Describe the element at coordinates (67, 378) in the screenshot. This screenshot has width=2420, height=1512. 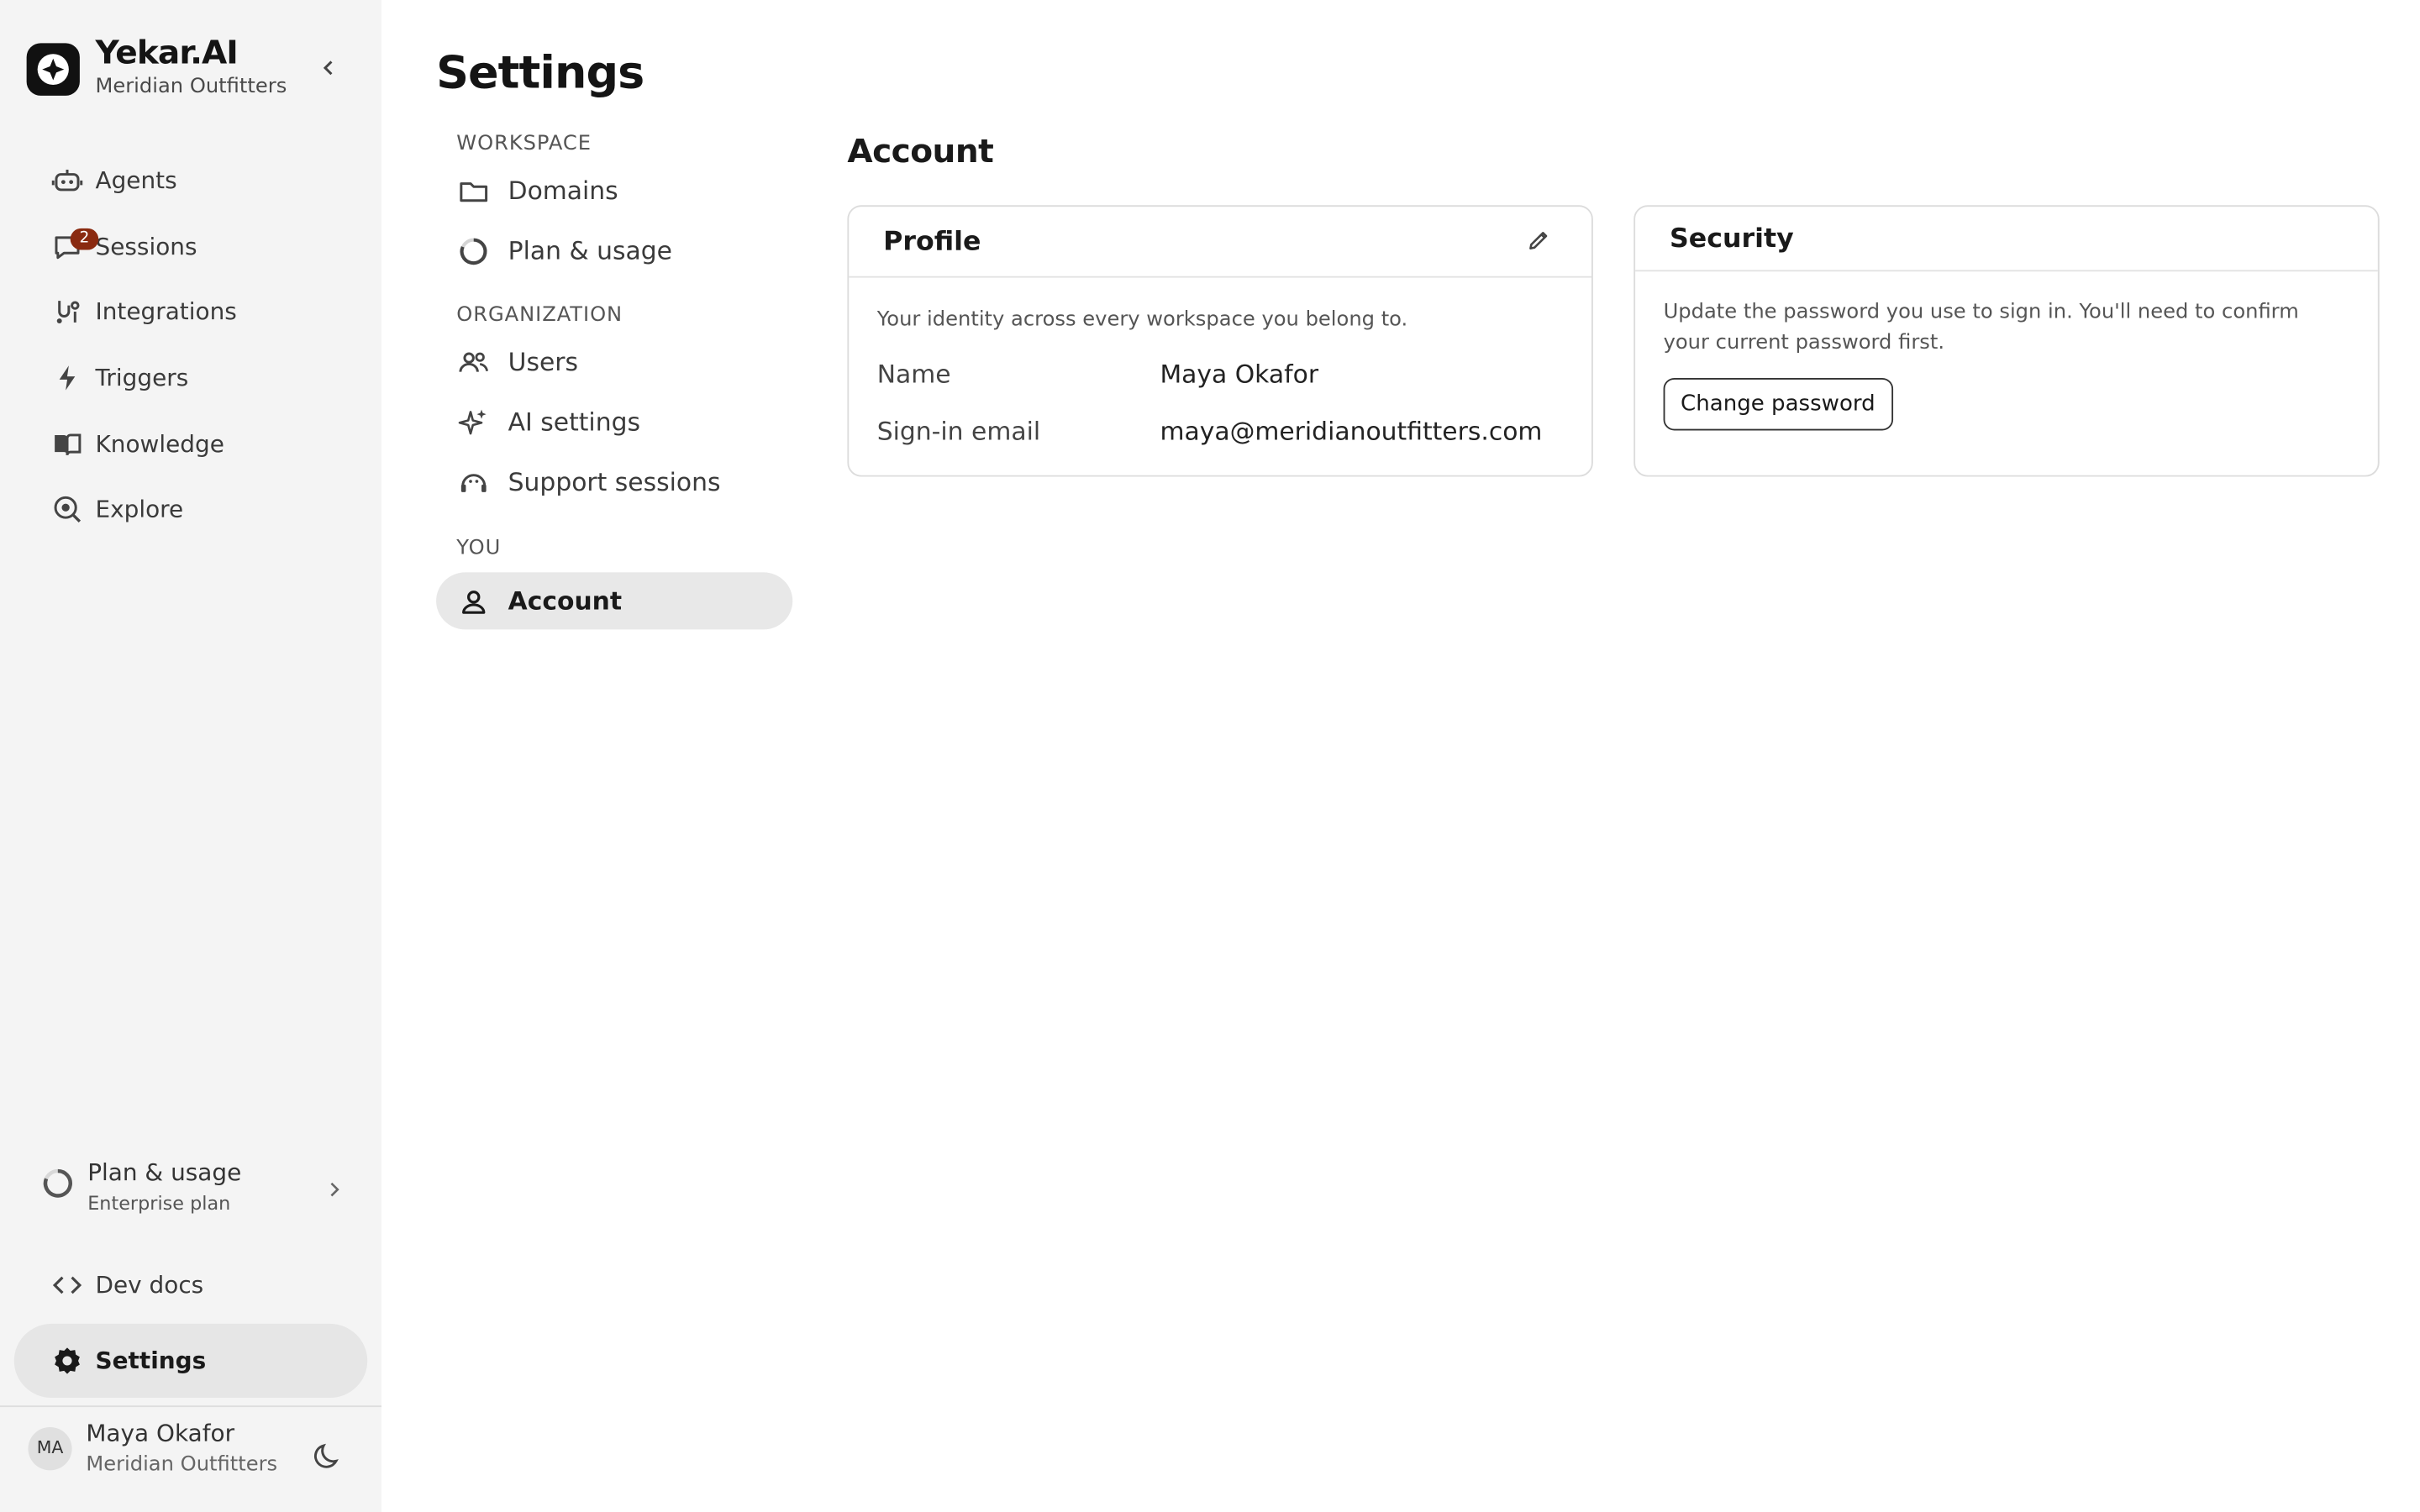
I see `bolt-icon` at that location.